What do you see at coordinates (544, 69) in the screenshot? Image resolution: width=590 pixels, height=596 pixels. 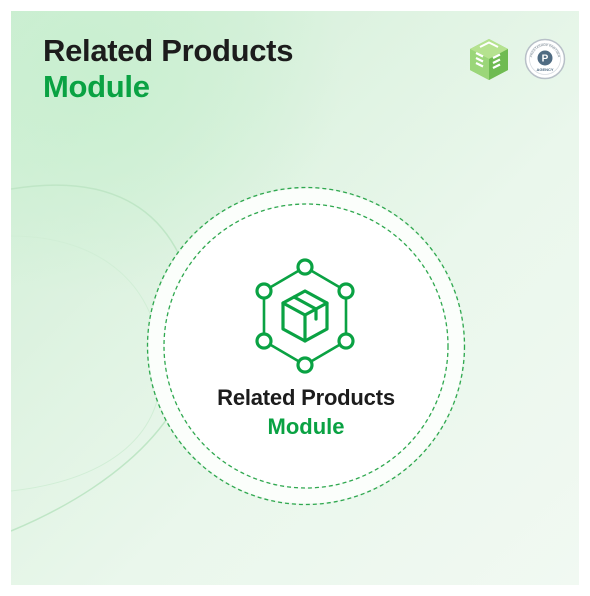 I see `badge-bottom-text: AGENCY` at bounding box center [544, 69].